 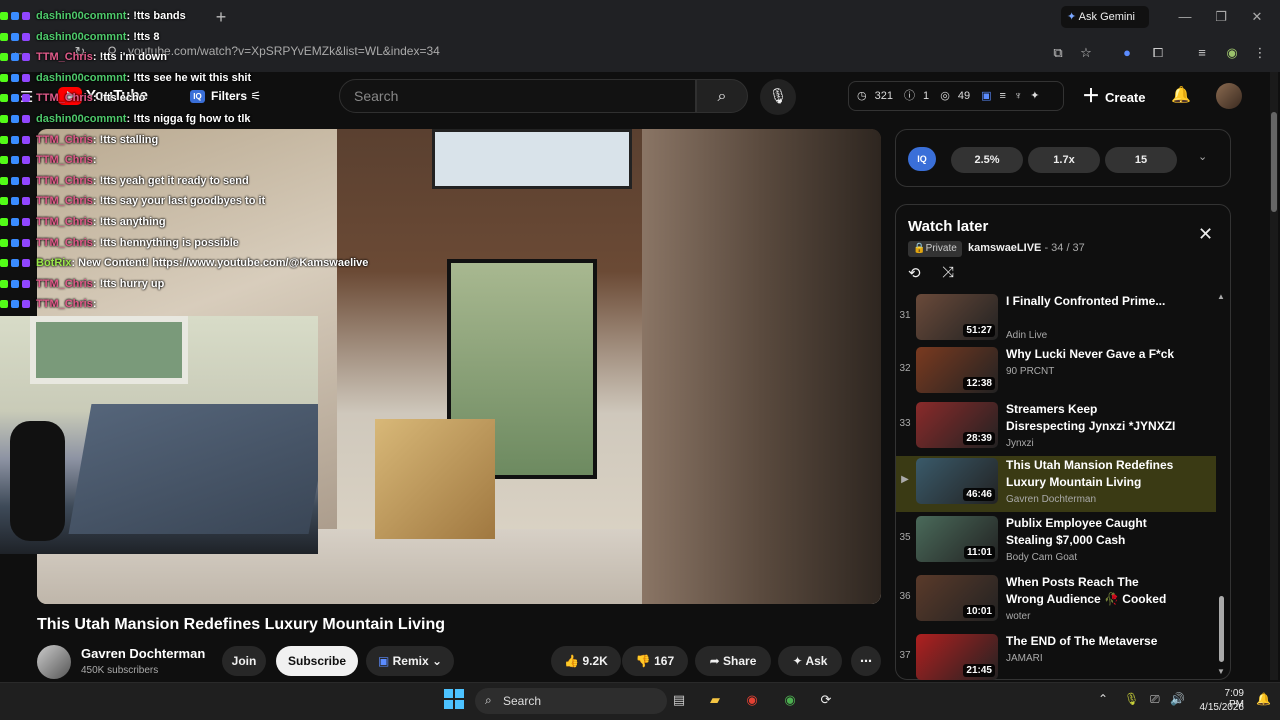 I want to click on channel-name: Gavren Dochterman, so click(x=143, y=653).